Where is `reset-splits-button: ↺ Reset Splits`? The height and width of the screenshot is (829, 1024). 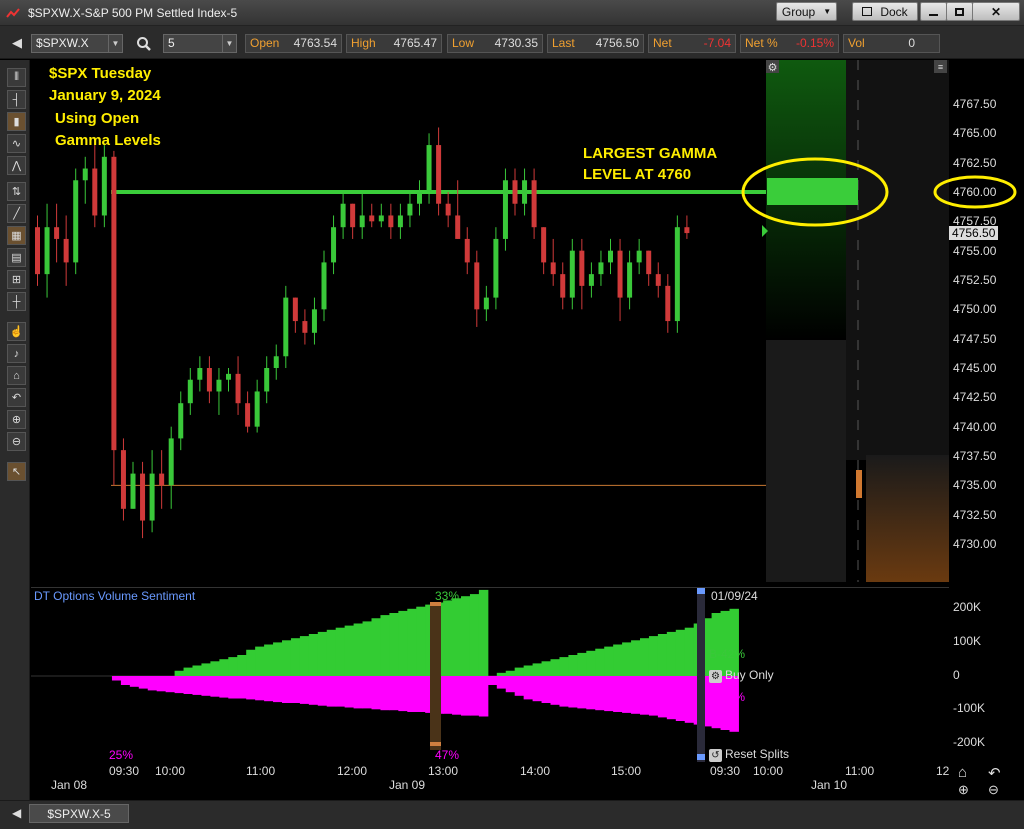 reset-splits-button: ↺ Reset Splits is located at coordinates (749, 754).